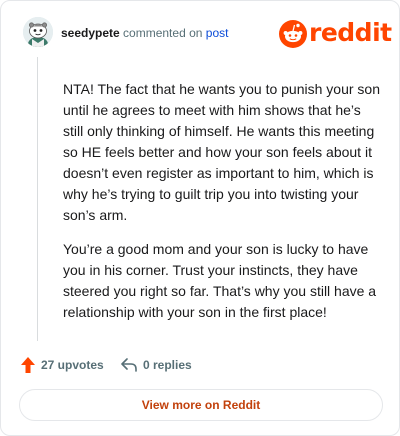 This screenshot has height=436, width=400. I want to click on action-text: commented on, so click(163, 33).